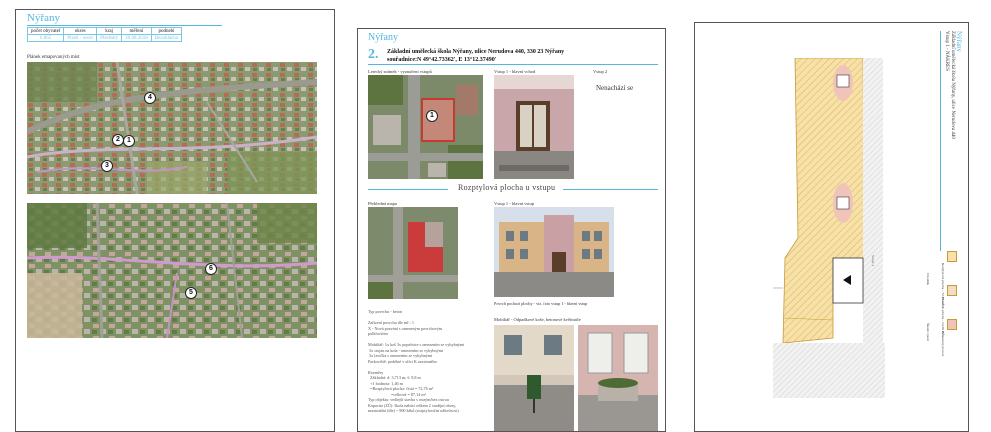  I want to click on value-weather: Bezoblačno, so click(166, 38).